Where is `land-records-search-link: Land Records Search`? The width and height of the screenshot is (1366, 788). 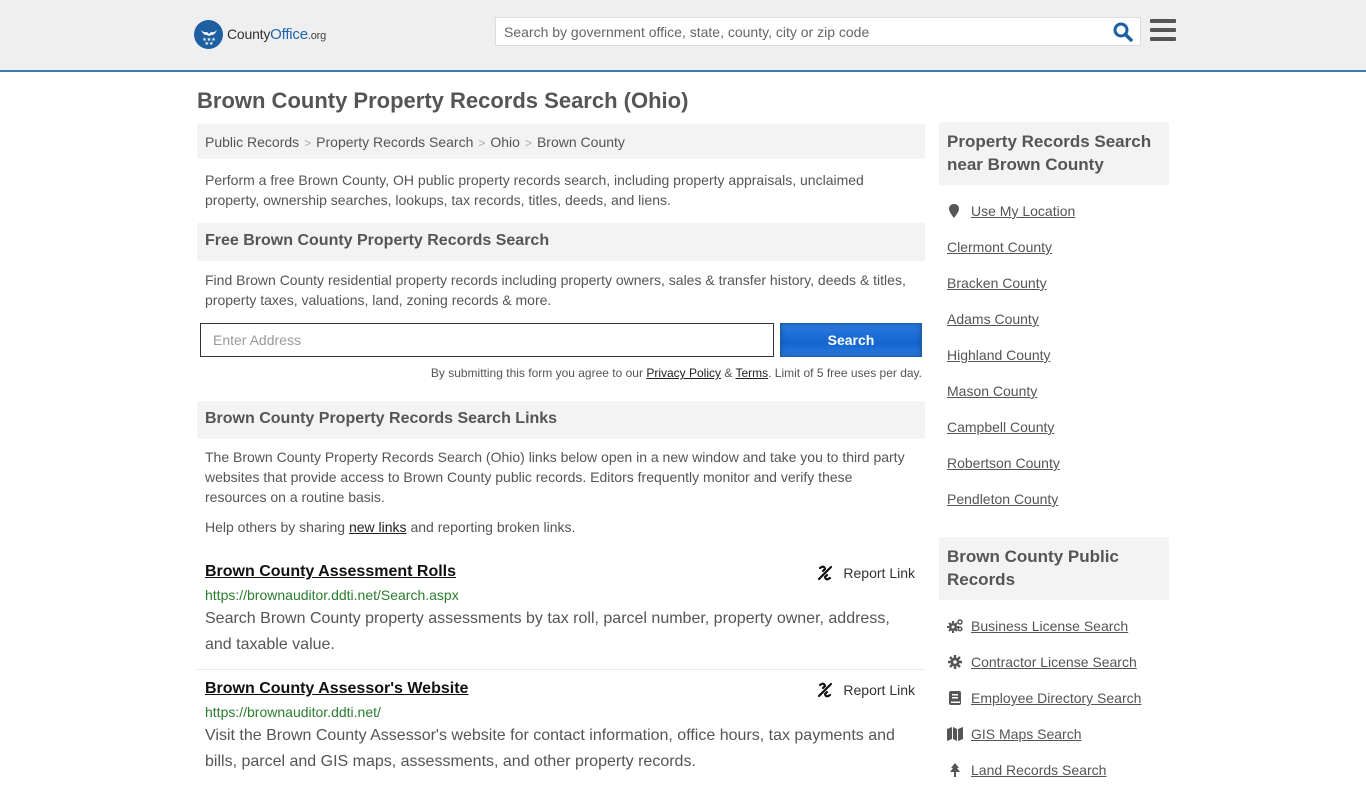
land-records-search-link: Land Records Search is located at coordinates (1038, 770).